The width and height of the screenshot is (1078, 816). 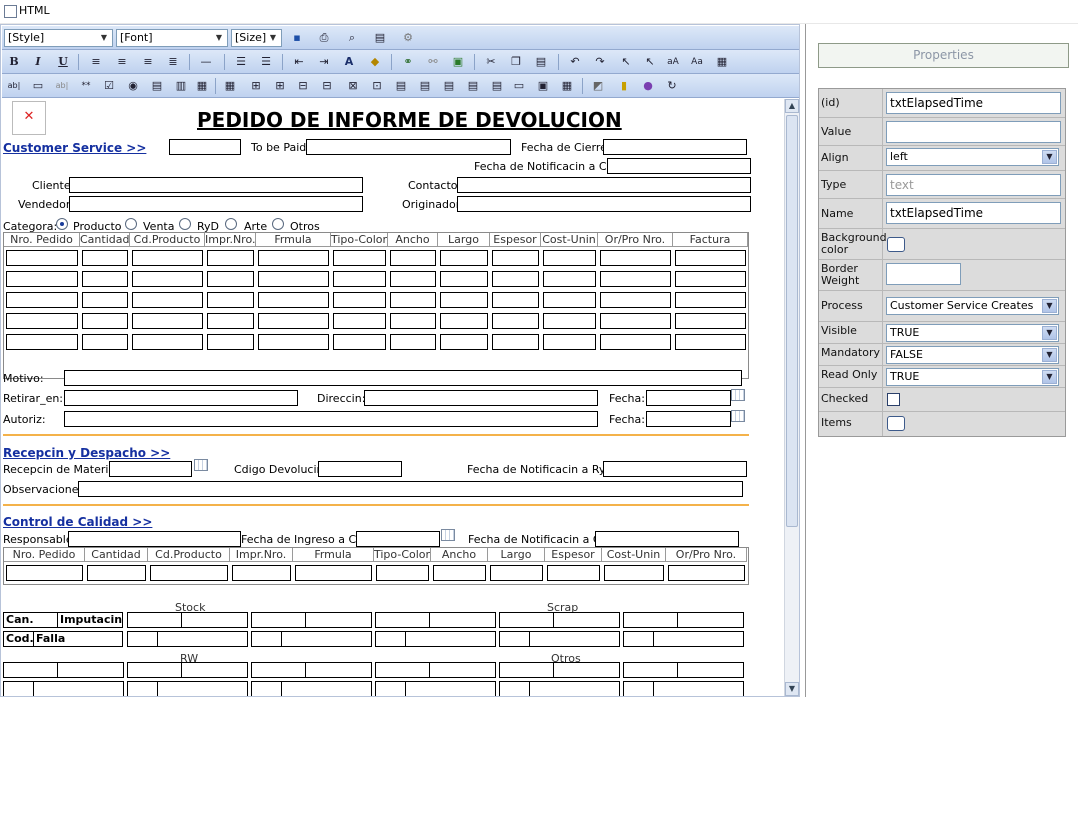 I want to click on items-button, so click(x=896, y=423).